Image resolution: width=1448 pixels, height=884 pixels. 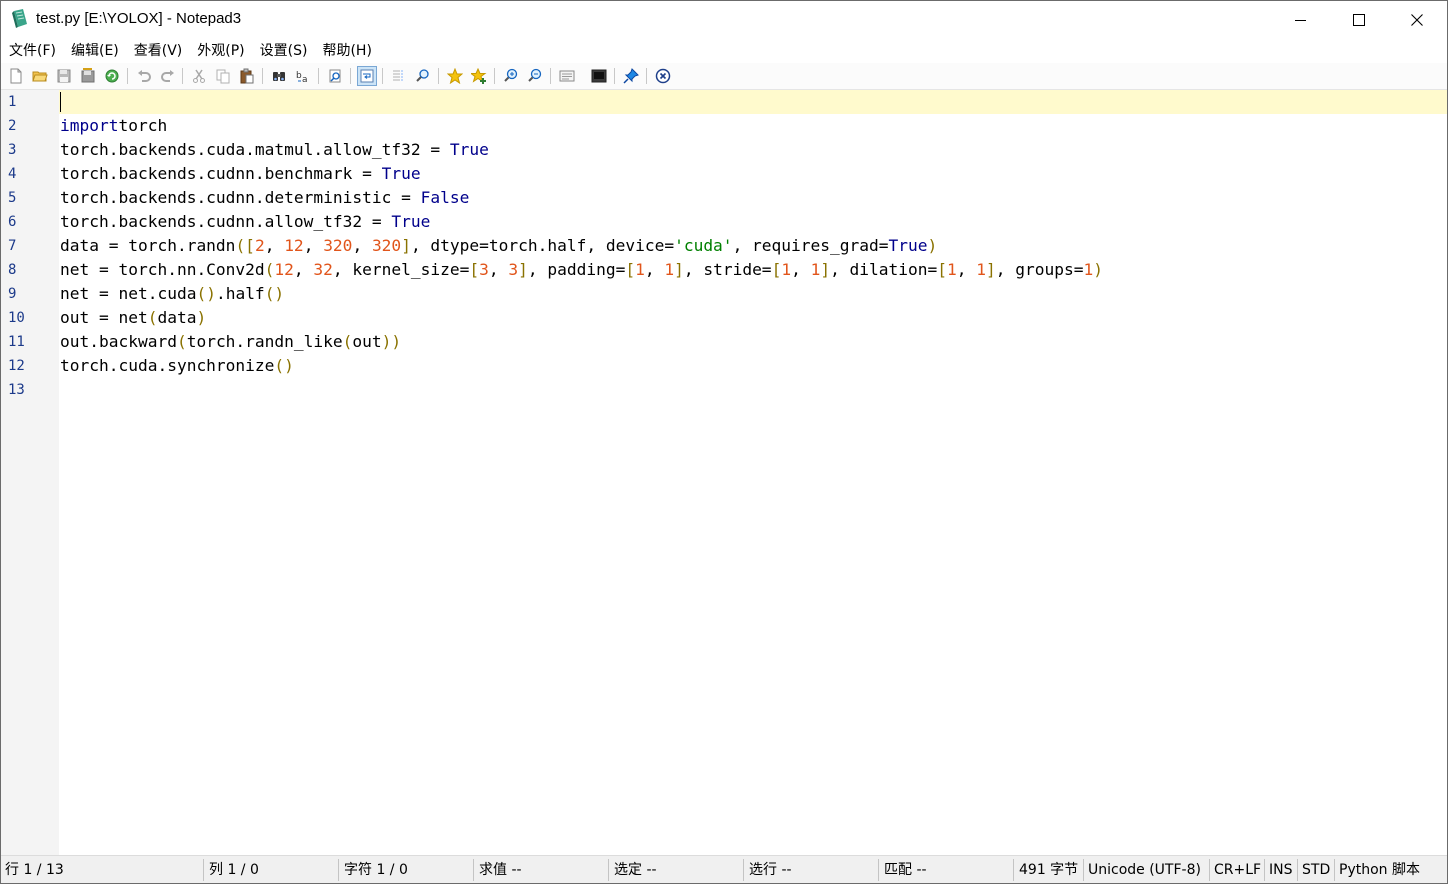 I want to click on code-token: ,, so click(x=274, y=245).